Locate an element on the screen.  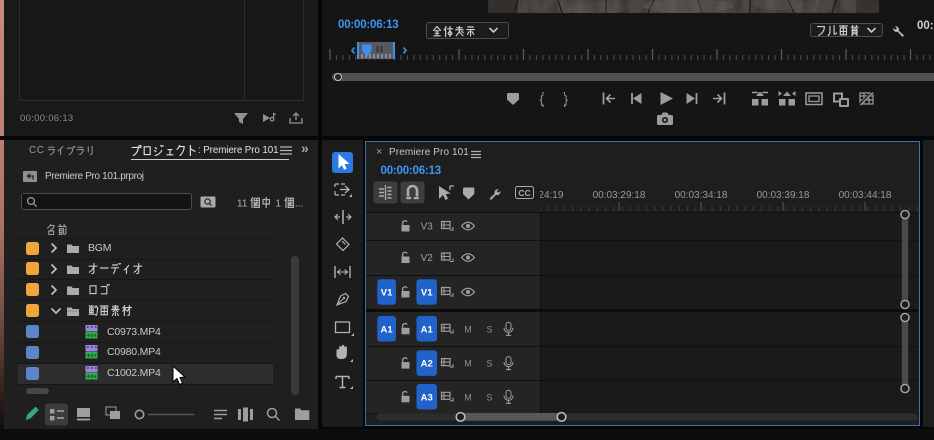
svg-text: V2 is located at coordinates (427, 258).